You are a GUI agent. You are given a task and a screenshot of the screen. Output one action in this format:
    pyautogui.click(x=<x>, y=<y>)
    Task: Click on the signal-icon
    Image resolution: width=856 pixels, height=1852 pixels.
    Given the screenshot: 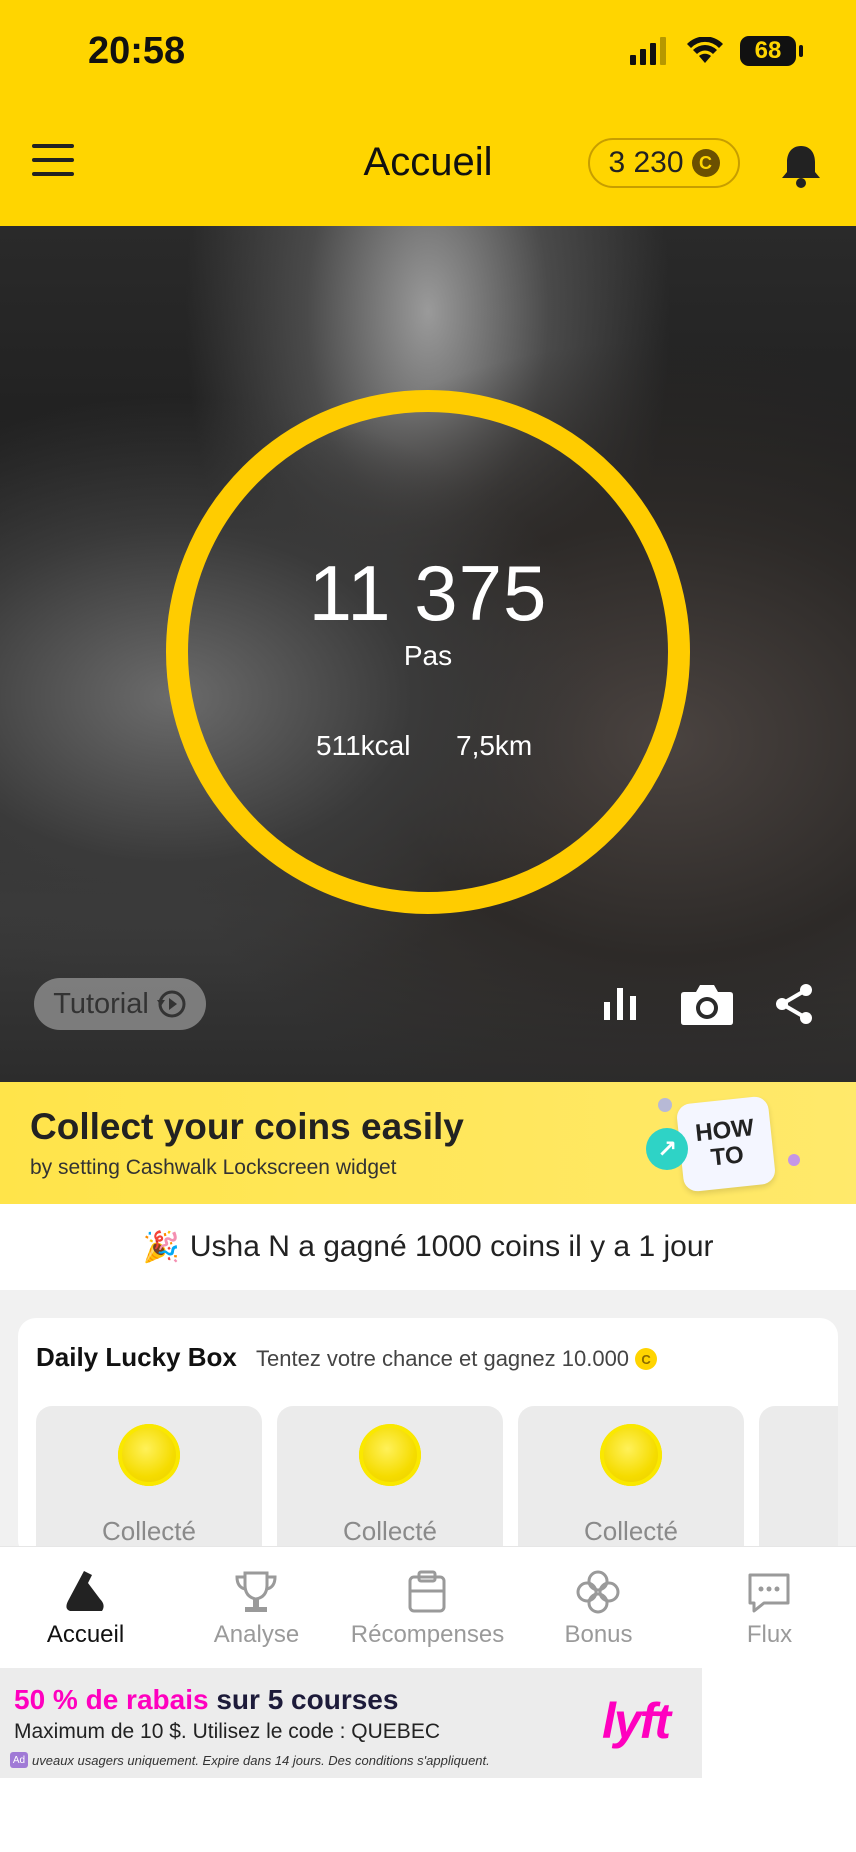 What is the action you would take?
    pyautogui.click(x=648, y=51)
    